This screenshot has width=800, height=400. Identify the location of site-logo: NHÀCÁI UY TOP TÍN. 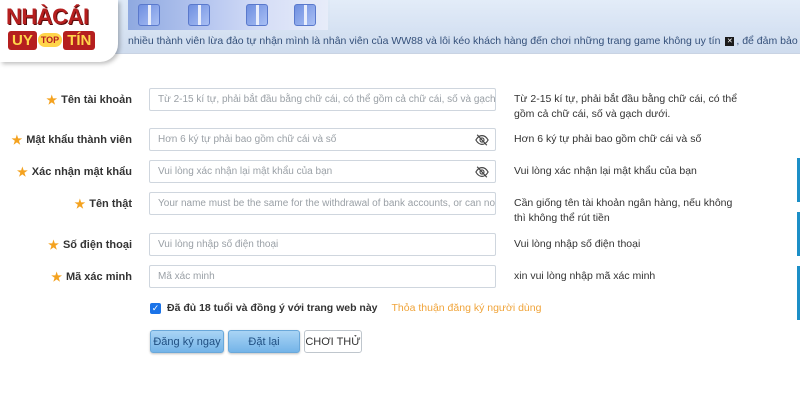
(69, 34).